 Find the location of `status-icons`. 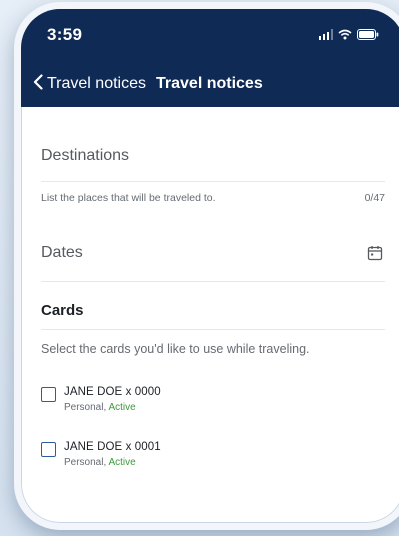

status-icons is located at coordinates (349, 34).